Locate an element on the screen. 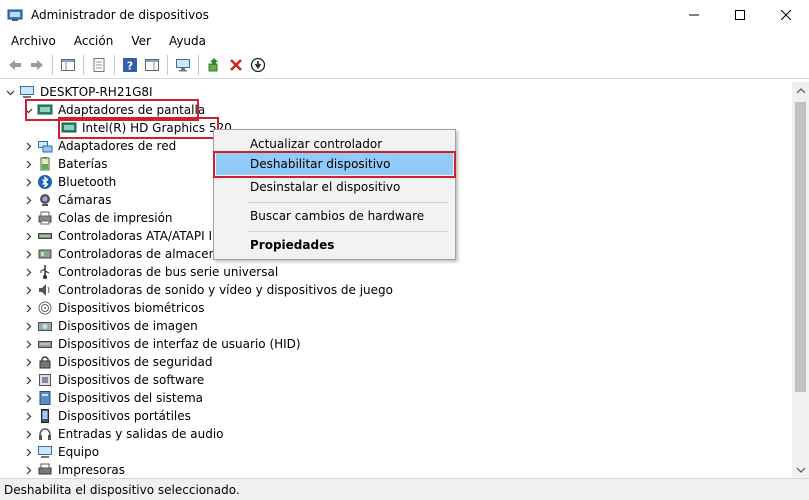 The width and height of the screenshot is (809, 500). menu-archivo: Archivo is located at coordinates (35, 41).